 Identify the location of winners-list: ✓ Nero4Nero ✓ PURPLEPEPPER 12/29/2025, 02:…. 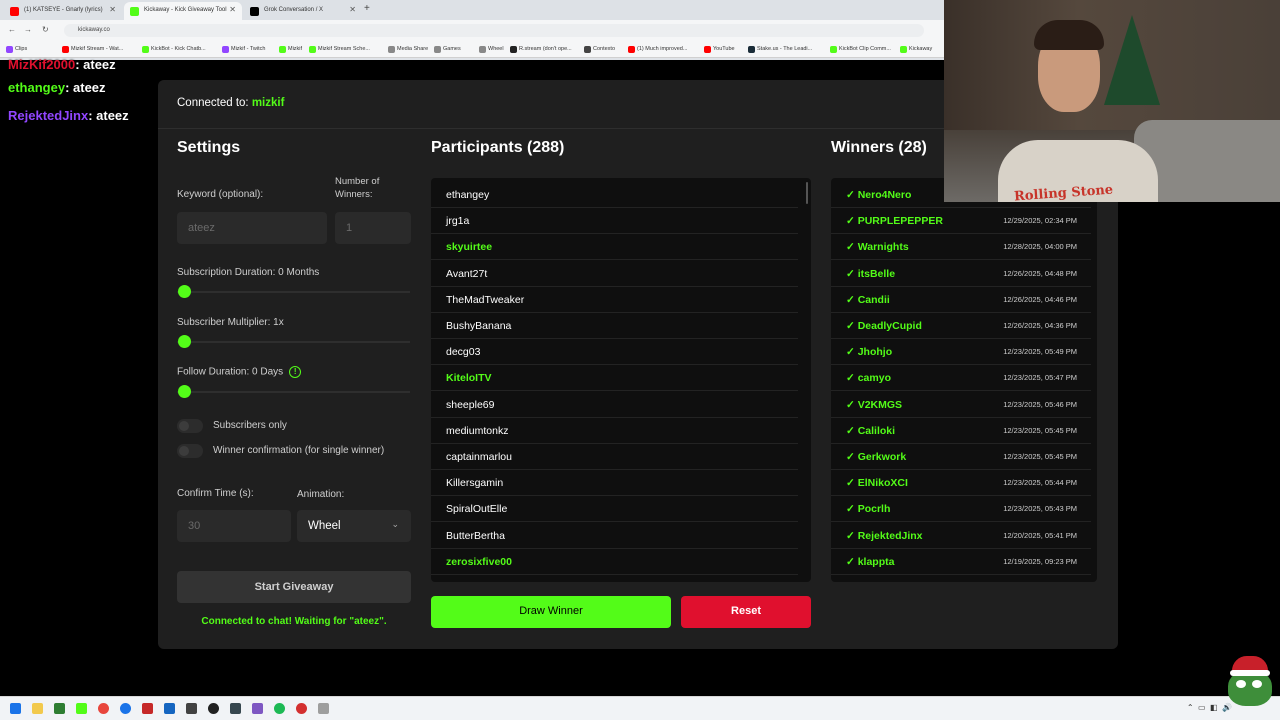
(964, 380).